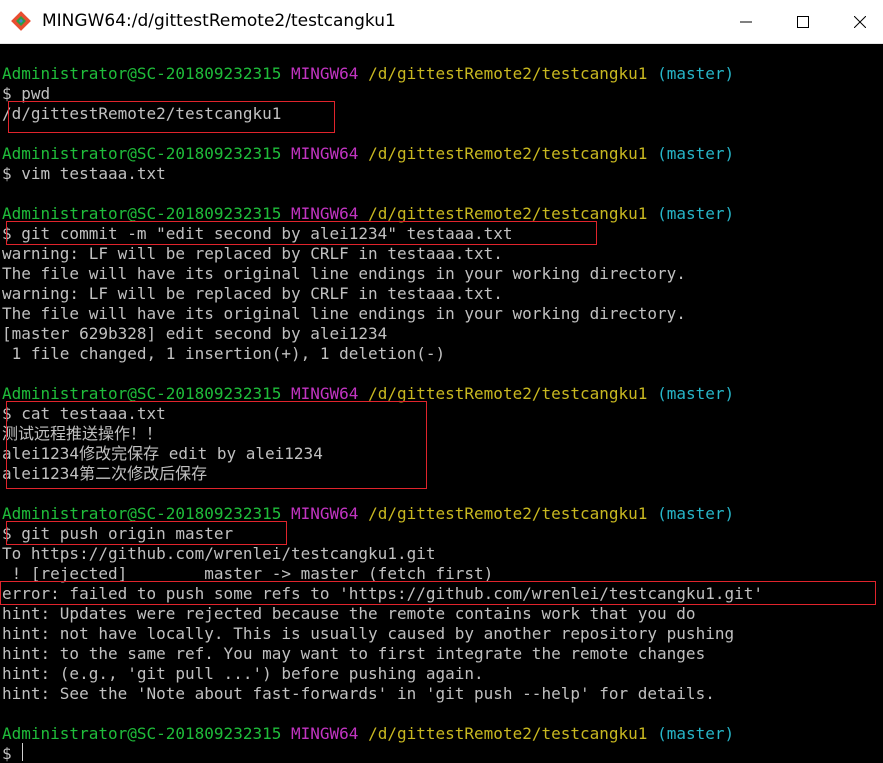 The image size is (883, 763). I want to click on minimize-button, so click(746, 22).